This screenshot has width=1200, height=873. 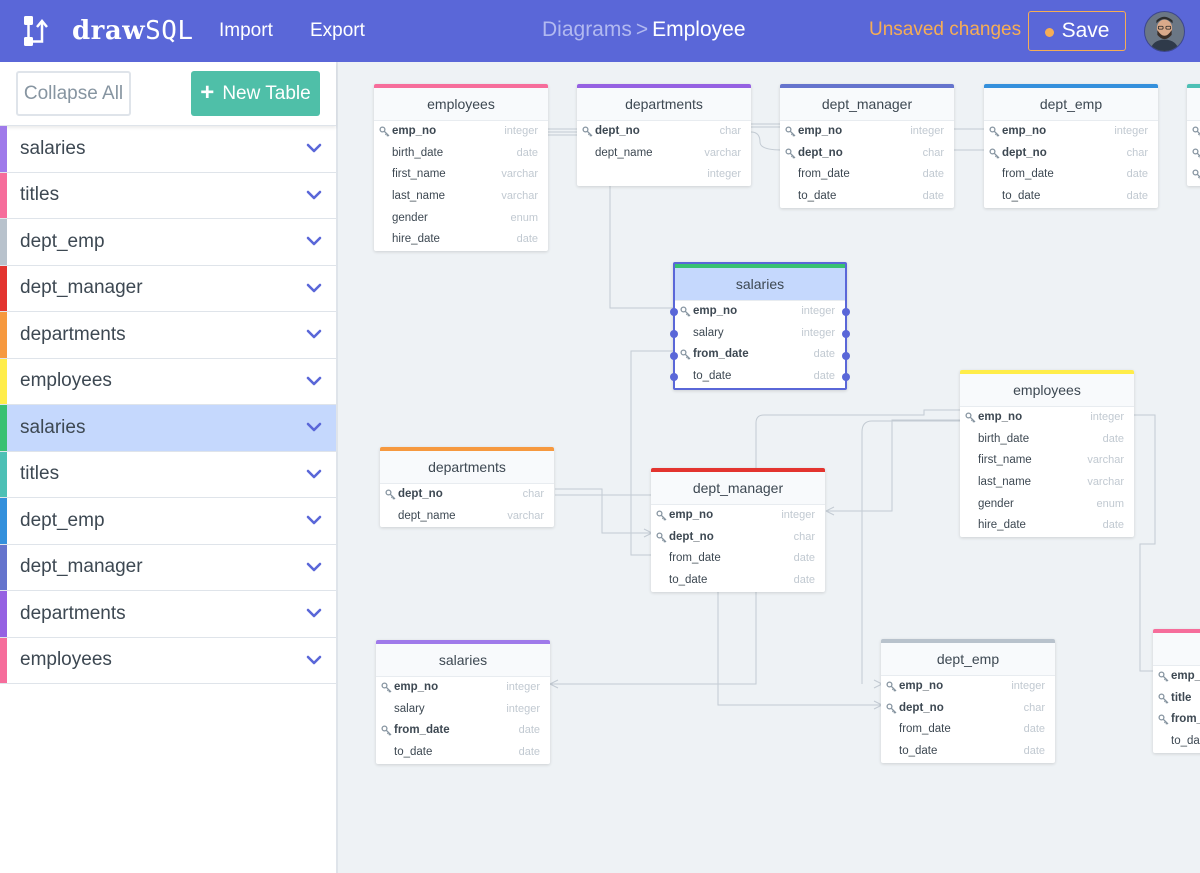 What do you see at coordinates (133, 30) in the screenshot?
I see `brand-name: drawSQL` at bounding box center [133, 30].